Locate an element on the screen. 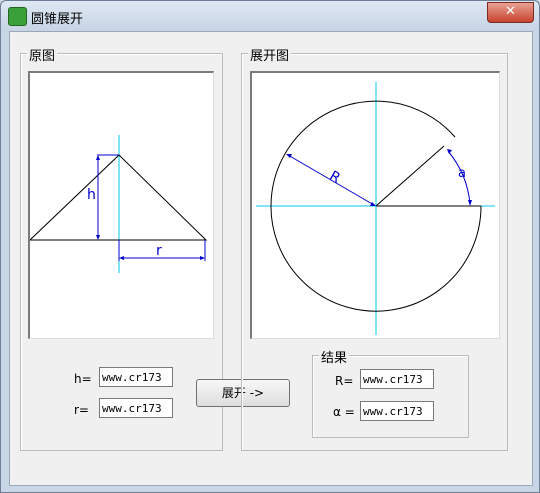 The image size is (540, 493). alpha-label: a is located at coordinates (462, 173).